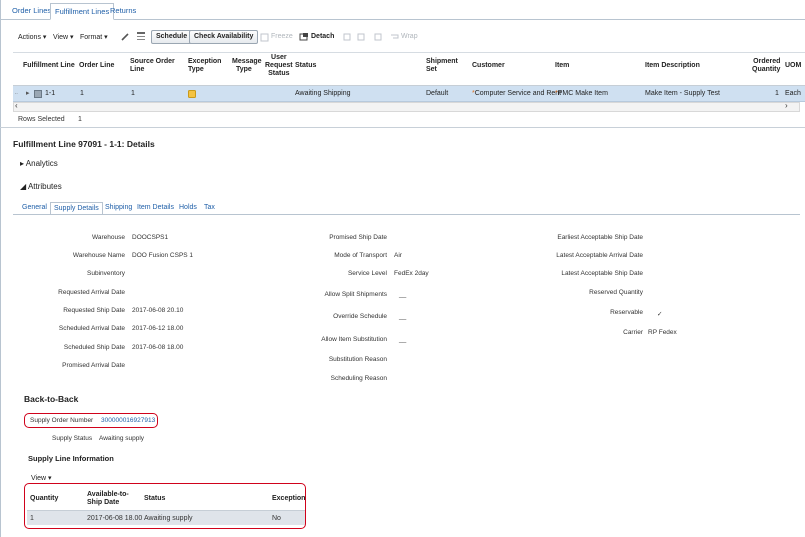  What do you see at coordinates (128, 420) in the screenshot?
I see `supply-order-number-link: 300000016927913` at bounding box center [128, 420].